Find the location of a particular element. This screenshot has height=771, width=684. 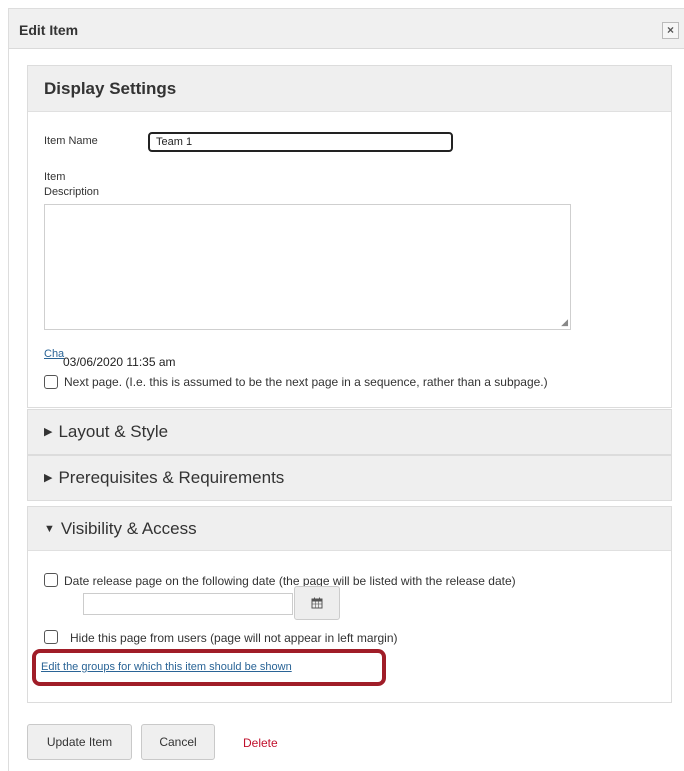

prerequisites-title: Prerequisites & Requirements is located at coordinates (171, 477).